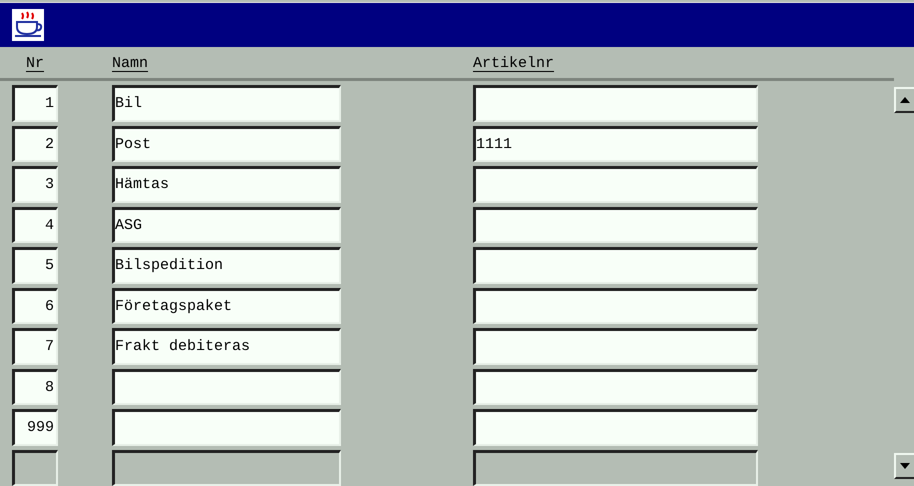 This screenshot has width=914, height=486. What do you see at coordinates (28, 25) in the screenshot?
I see `cup-icon` at bounding box center [28, 25].